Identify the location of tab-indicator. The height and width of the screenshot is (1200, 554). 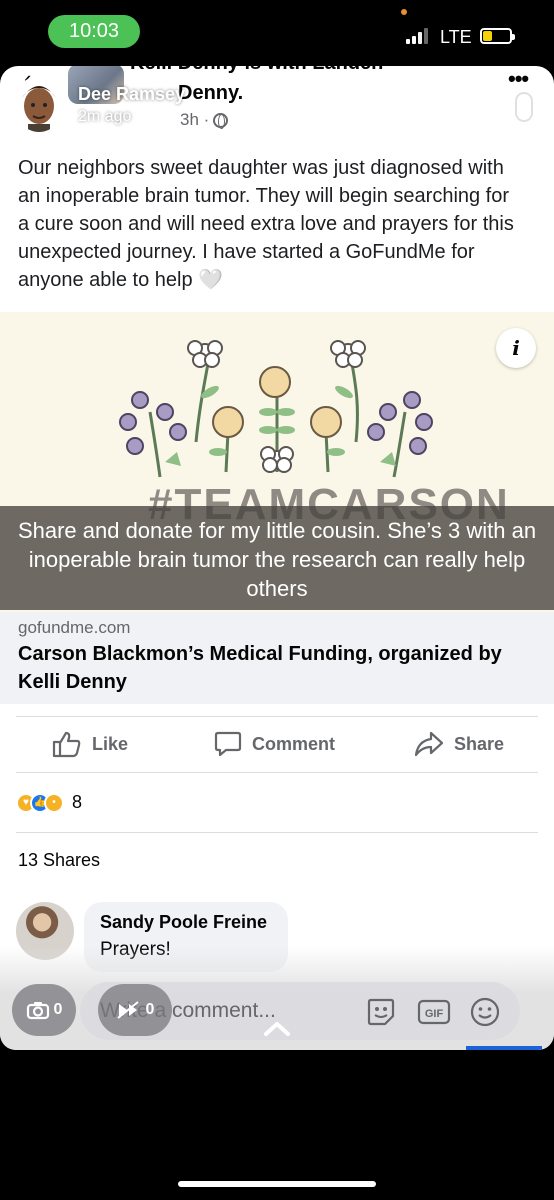
(504, 1048).